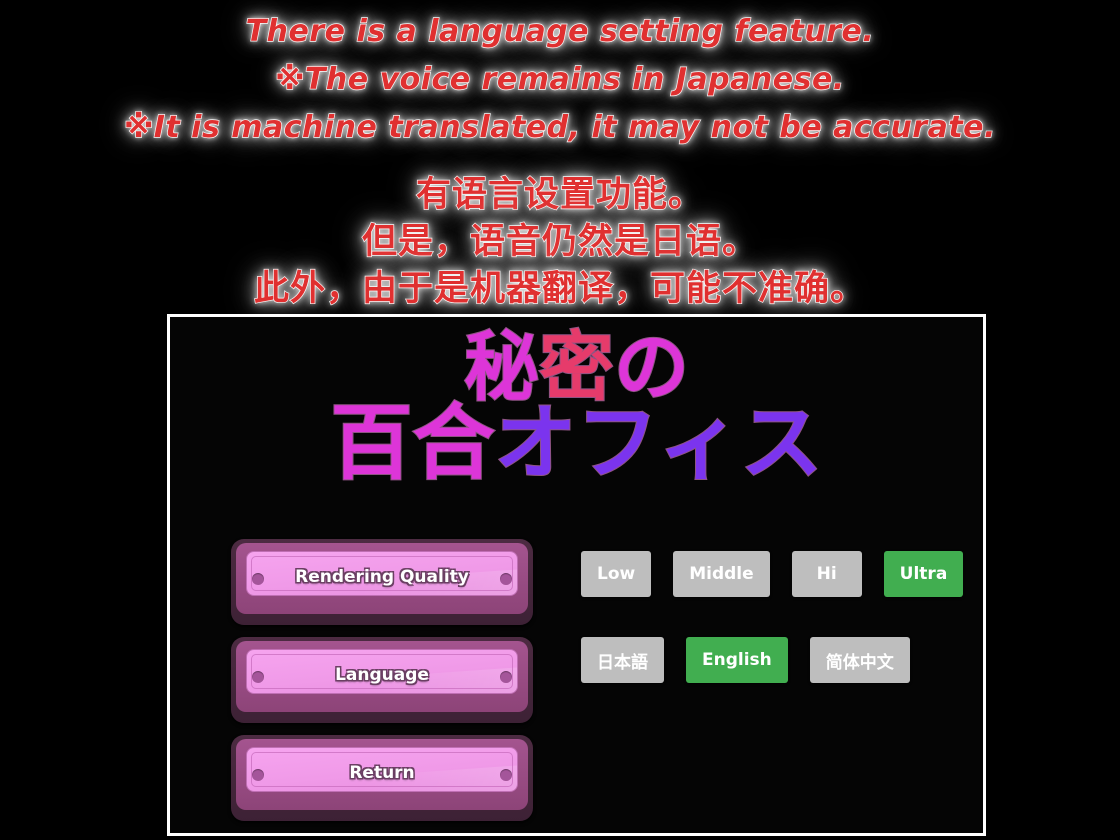  Describe the element at coordinates (782, 443) in the screenshot. I see `game-title-char: ス` at that location.